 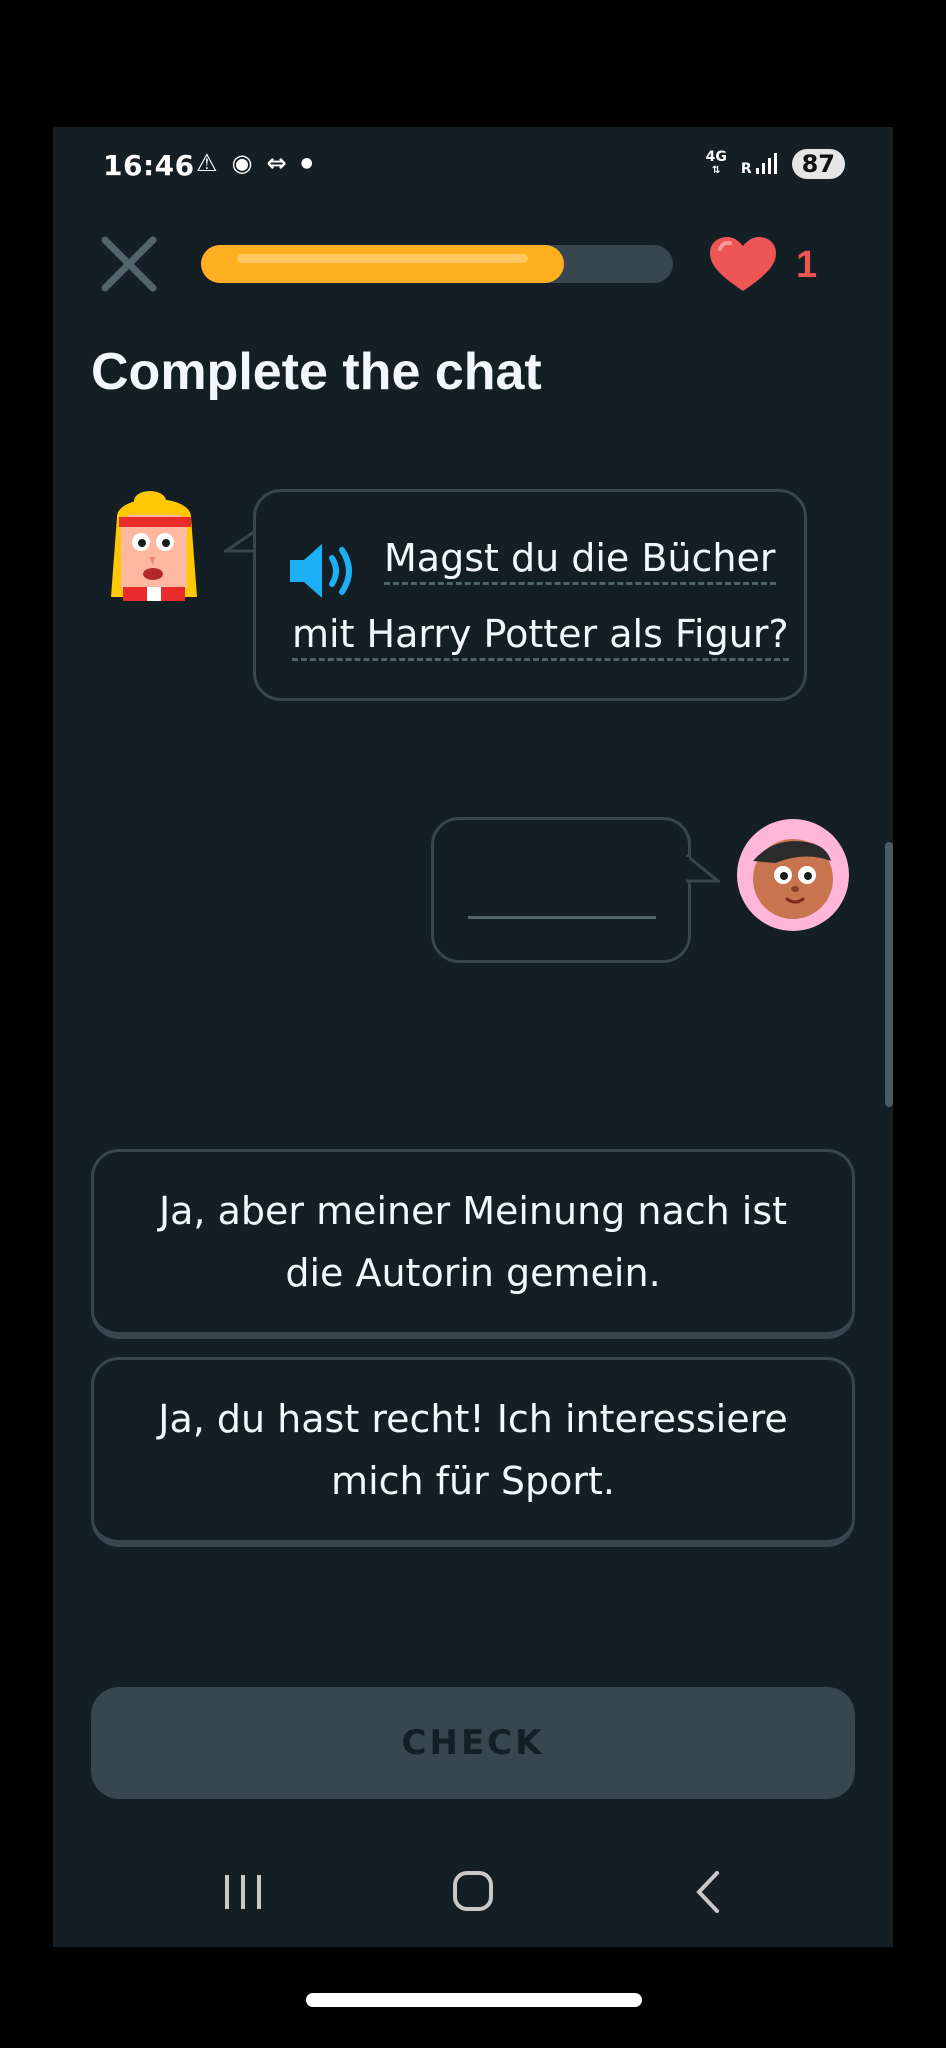 I want to click on roaming-label: R, so click(x=746, y=169).